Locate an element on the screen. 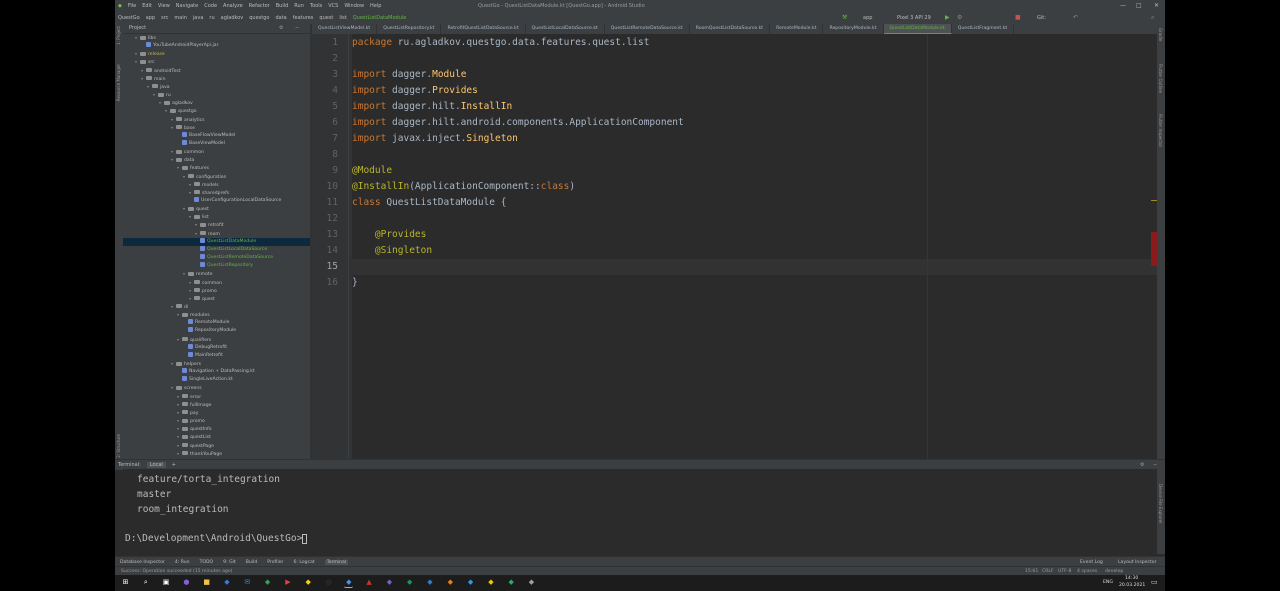  breadcrumb-item: features is located at coordinates (303, 18).